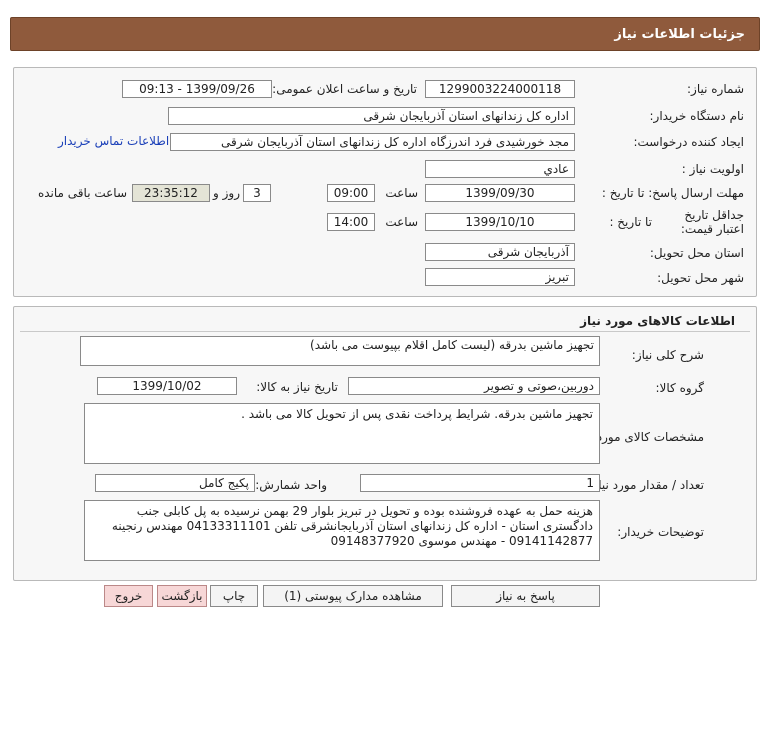  Describe the element at coordinates (175, 483) in the screenshot. I see `unit-field: پکیج کامل` at that location.